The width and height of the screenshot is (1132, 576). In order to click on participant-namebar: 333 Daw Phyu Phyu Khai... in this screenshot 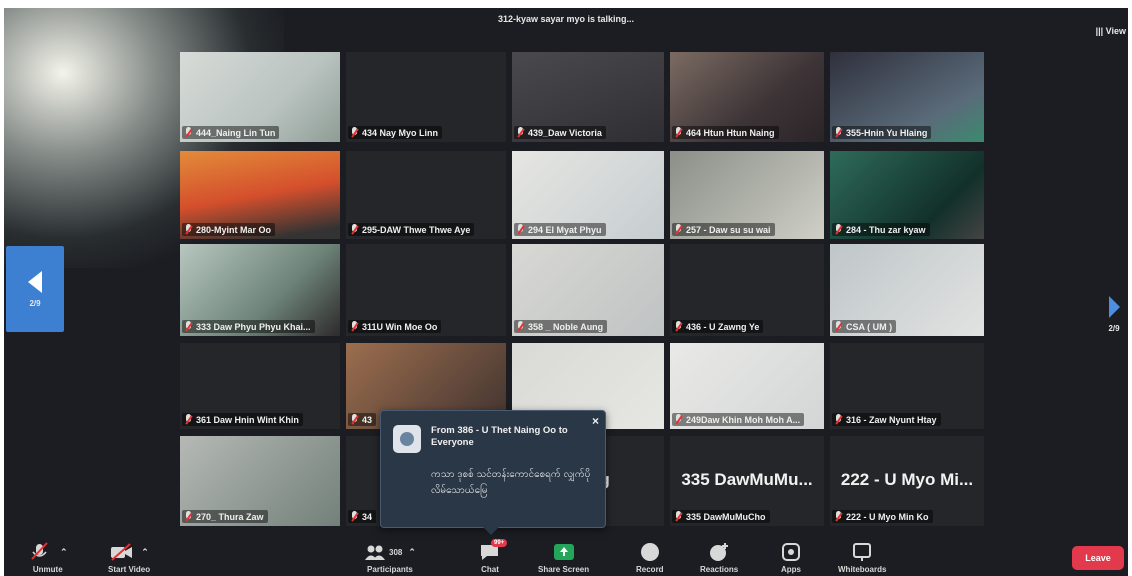, I will do `click(248, 326)`.